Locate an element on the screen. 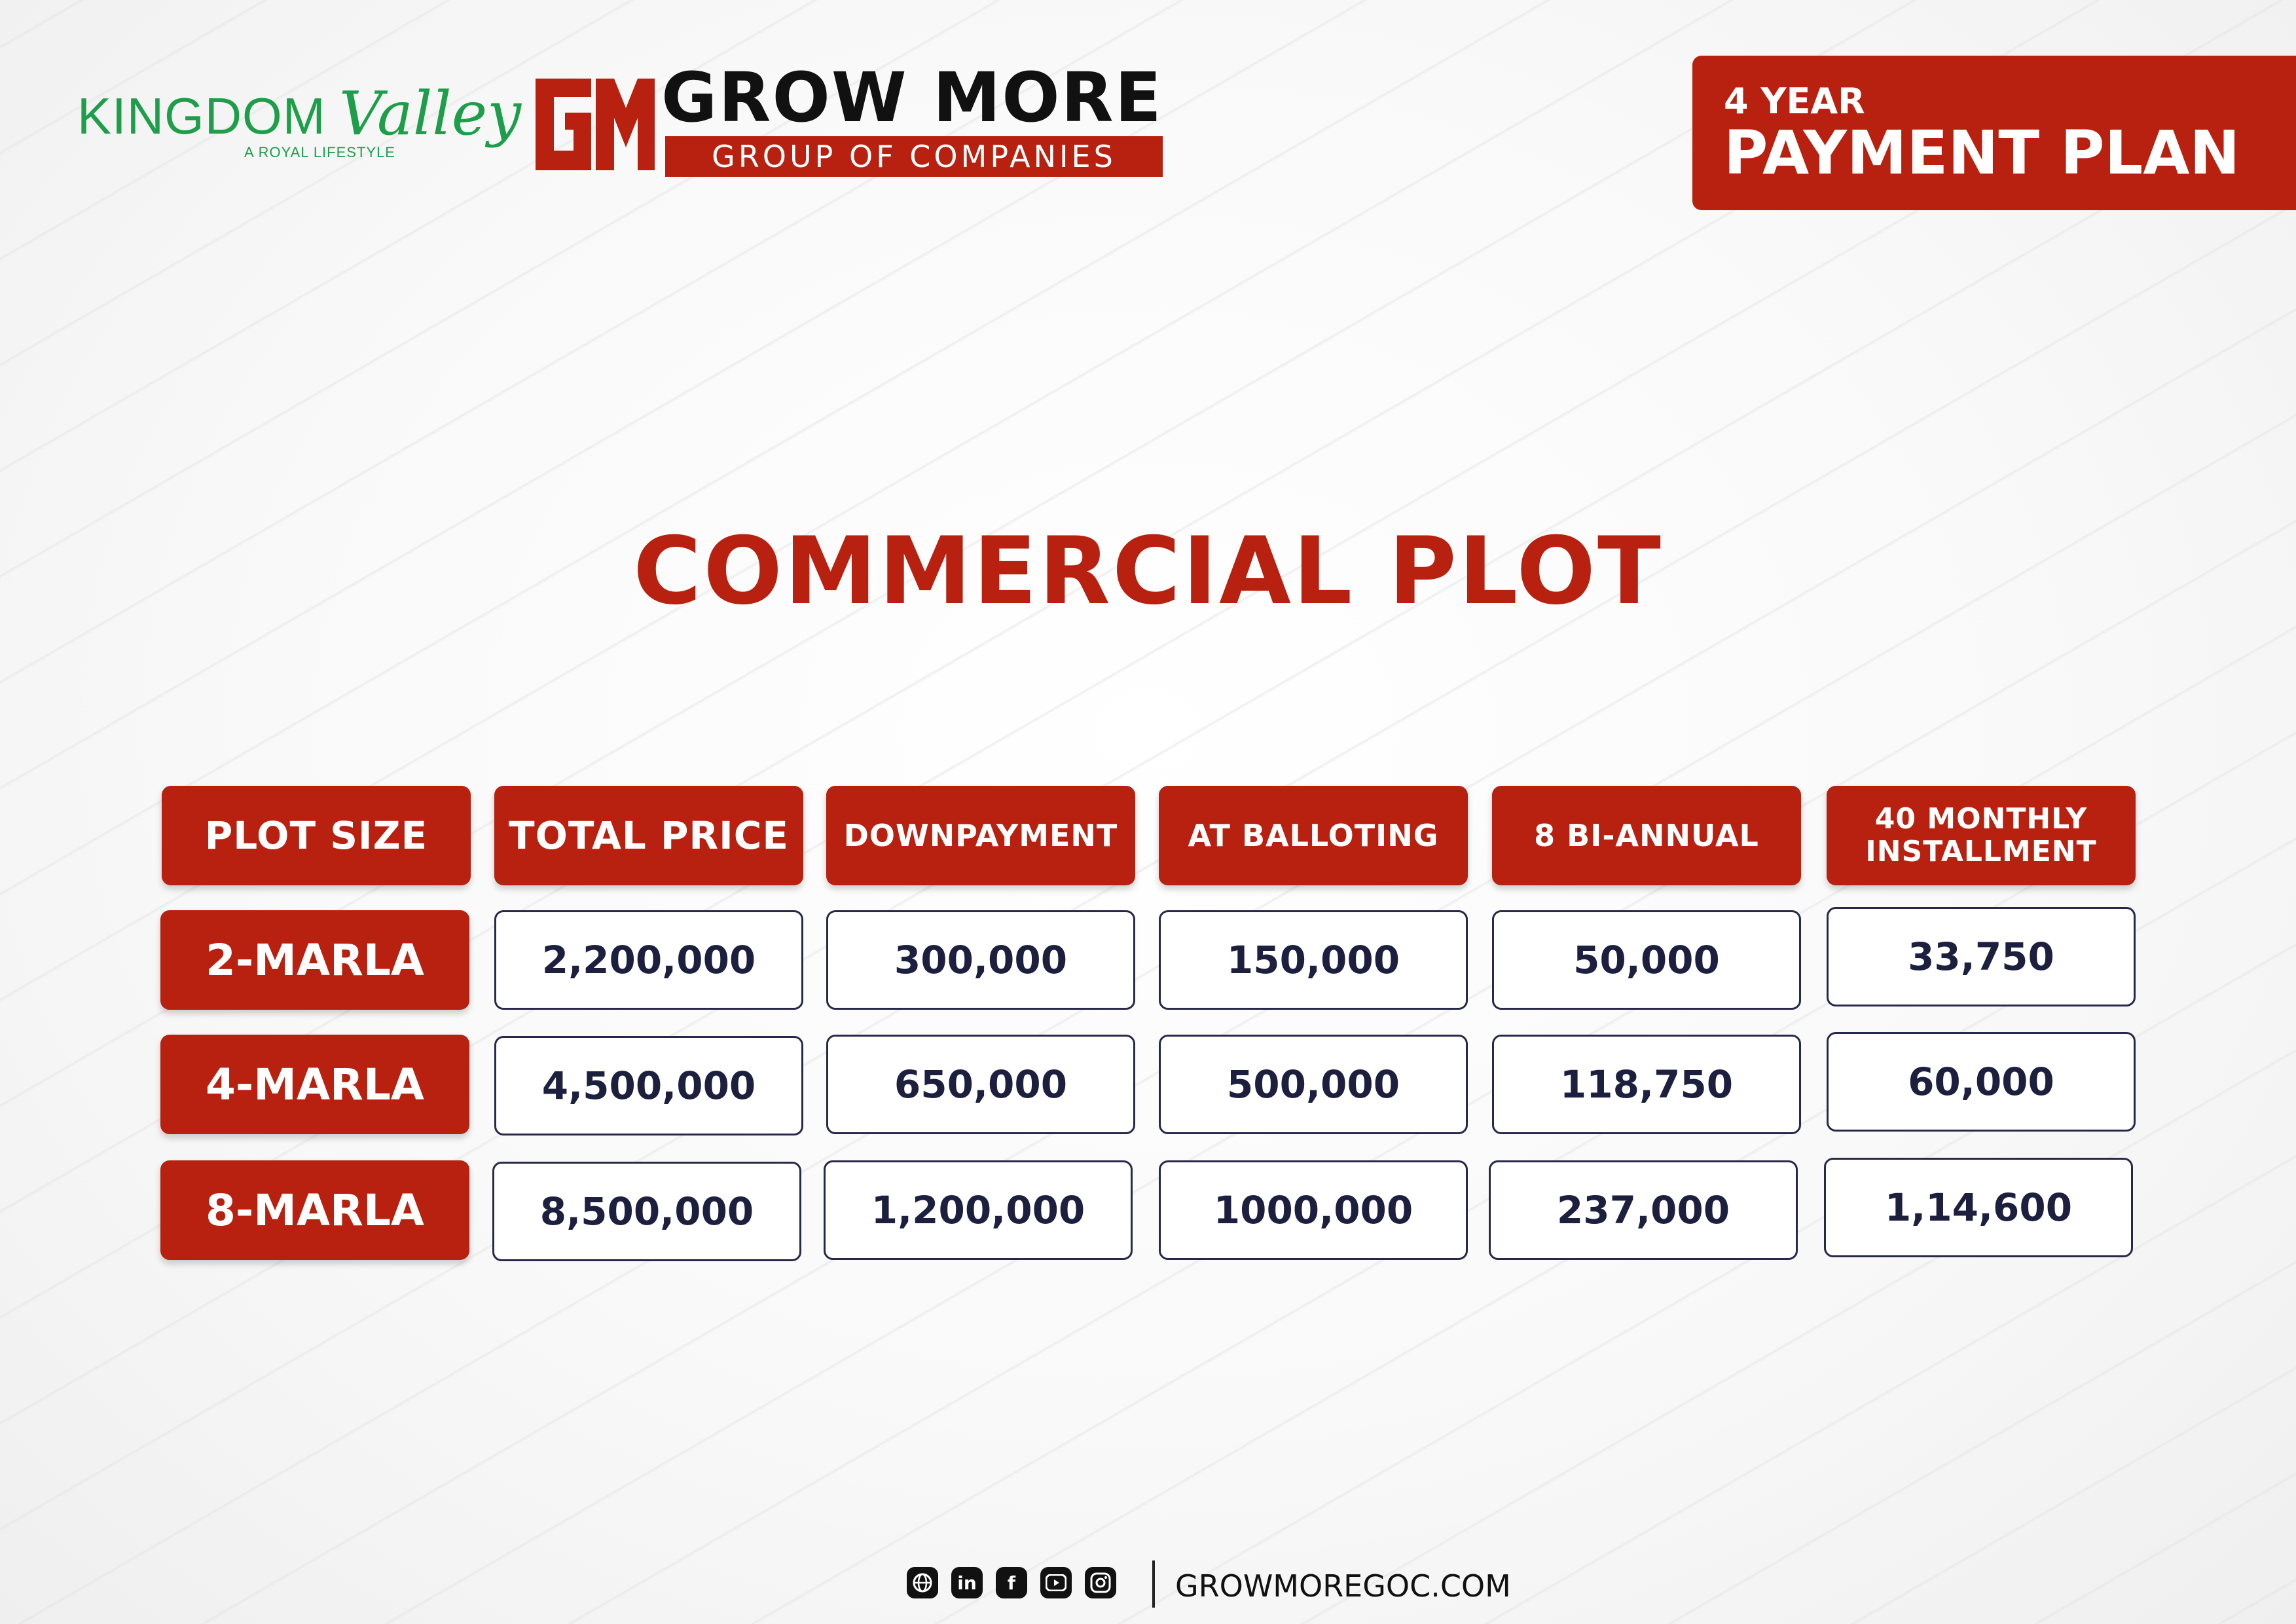  page-title: COMMERCIAL PLOT is located at coordinates (1148, 571).